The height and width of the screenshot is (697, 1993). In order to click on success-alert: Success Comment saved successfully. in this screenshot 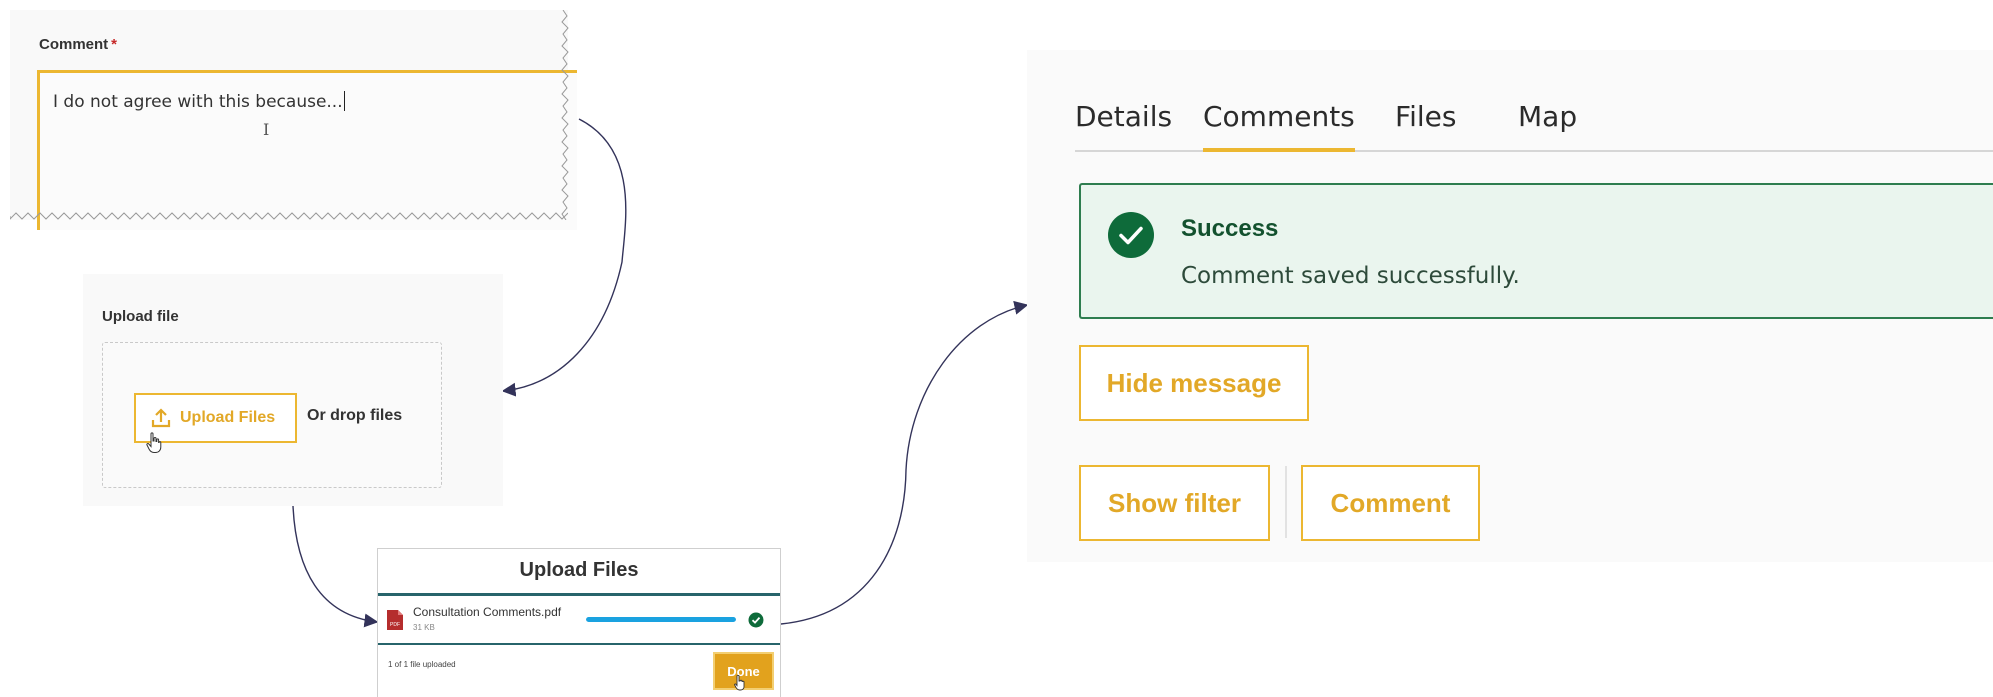, I will do `click(1536, 251)`.